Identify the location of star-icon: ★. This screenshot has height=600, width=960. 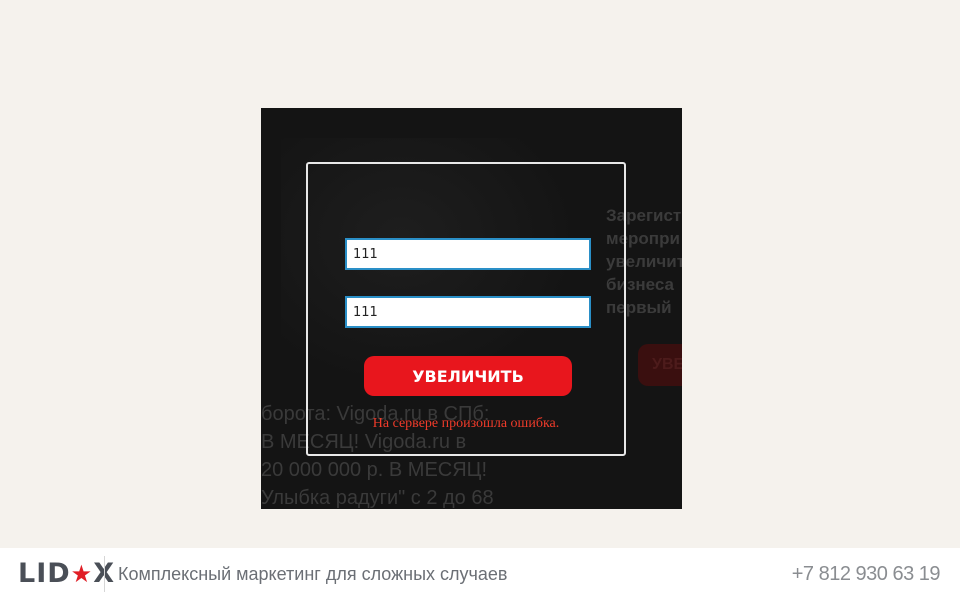
(82, 574).